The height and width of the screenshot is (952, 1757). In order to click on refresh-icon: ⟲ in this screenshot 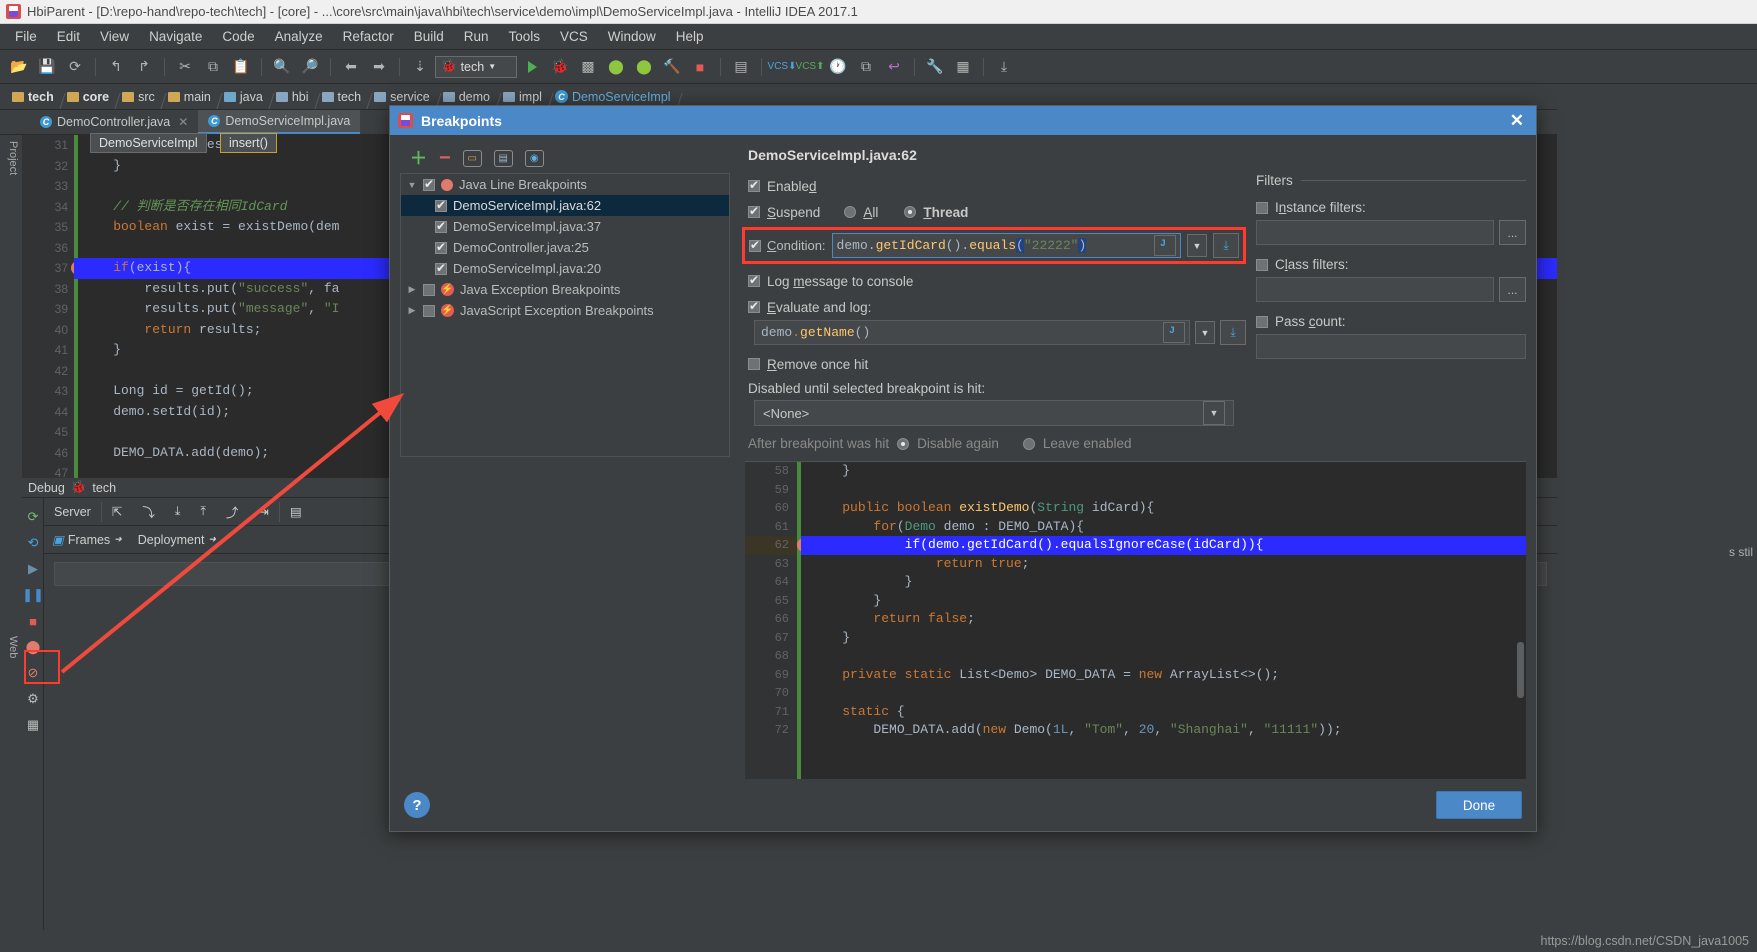, I will do `click(33, 543)`.